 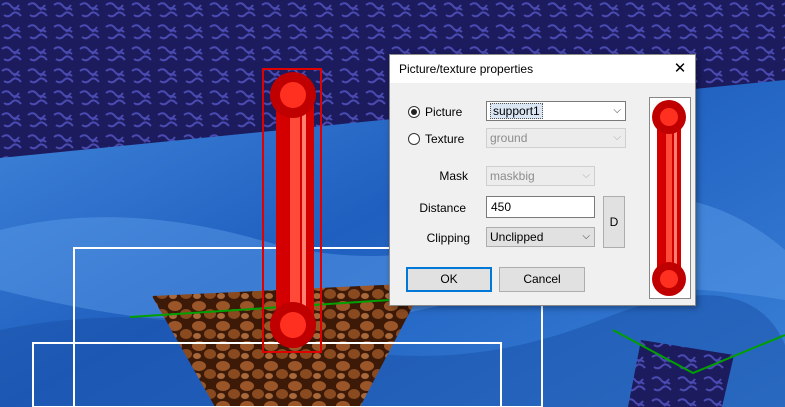 What do you see at coordinates (516, 111) in the screenshot?
I see `picture-select-value: support1` at bounding box center [516, 111].